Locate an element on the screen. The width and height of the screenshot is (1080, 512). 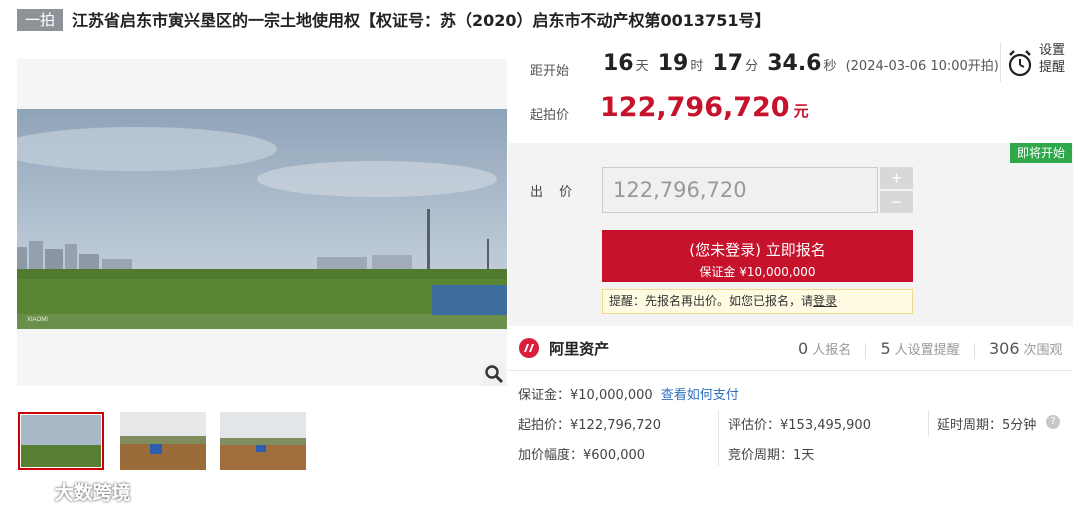
auction-round-badge: 一拍 is located at coordinates (40, 20).